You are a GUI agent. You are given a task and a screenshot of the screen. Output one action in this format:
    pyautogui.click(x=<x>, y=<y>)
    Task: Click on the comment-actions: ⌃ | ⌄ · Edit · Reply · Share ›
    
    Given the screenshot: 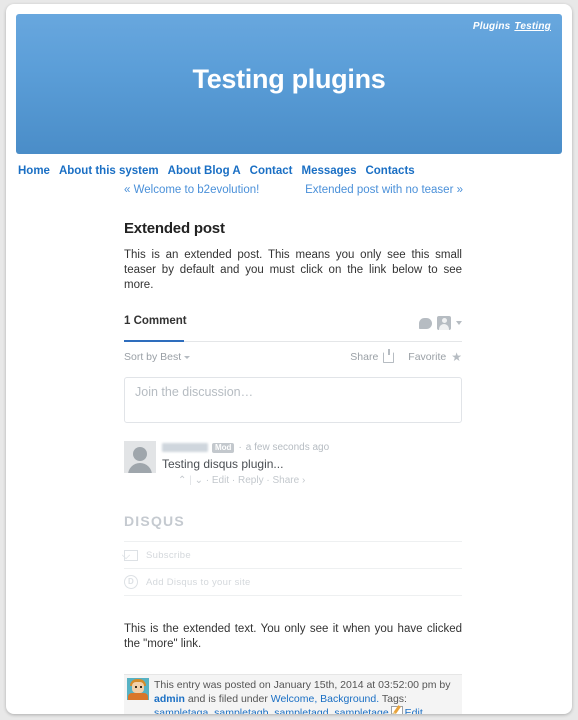 What is the action you would take?
    pyautogui.click(x=312, y=480)
    